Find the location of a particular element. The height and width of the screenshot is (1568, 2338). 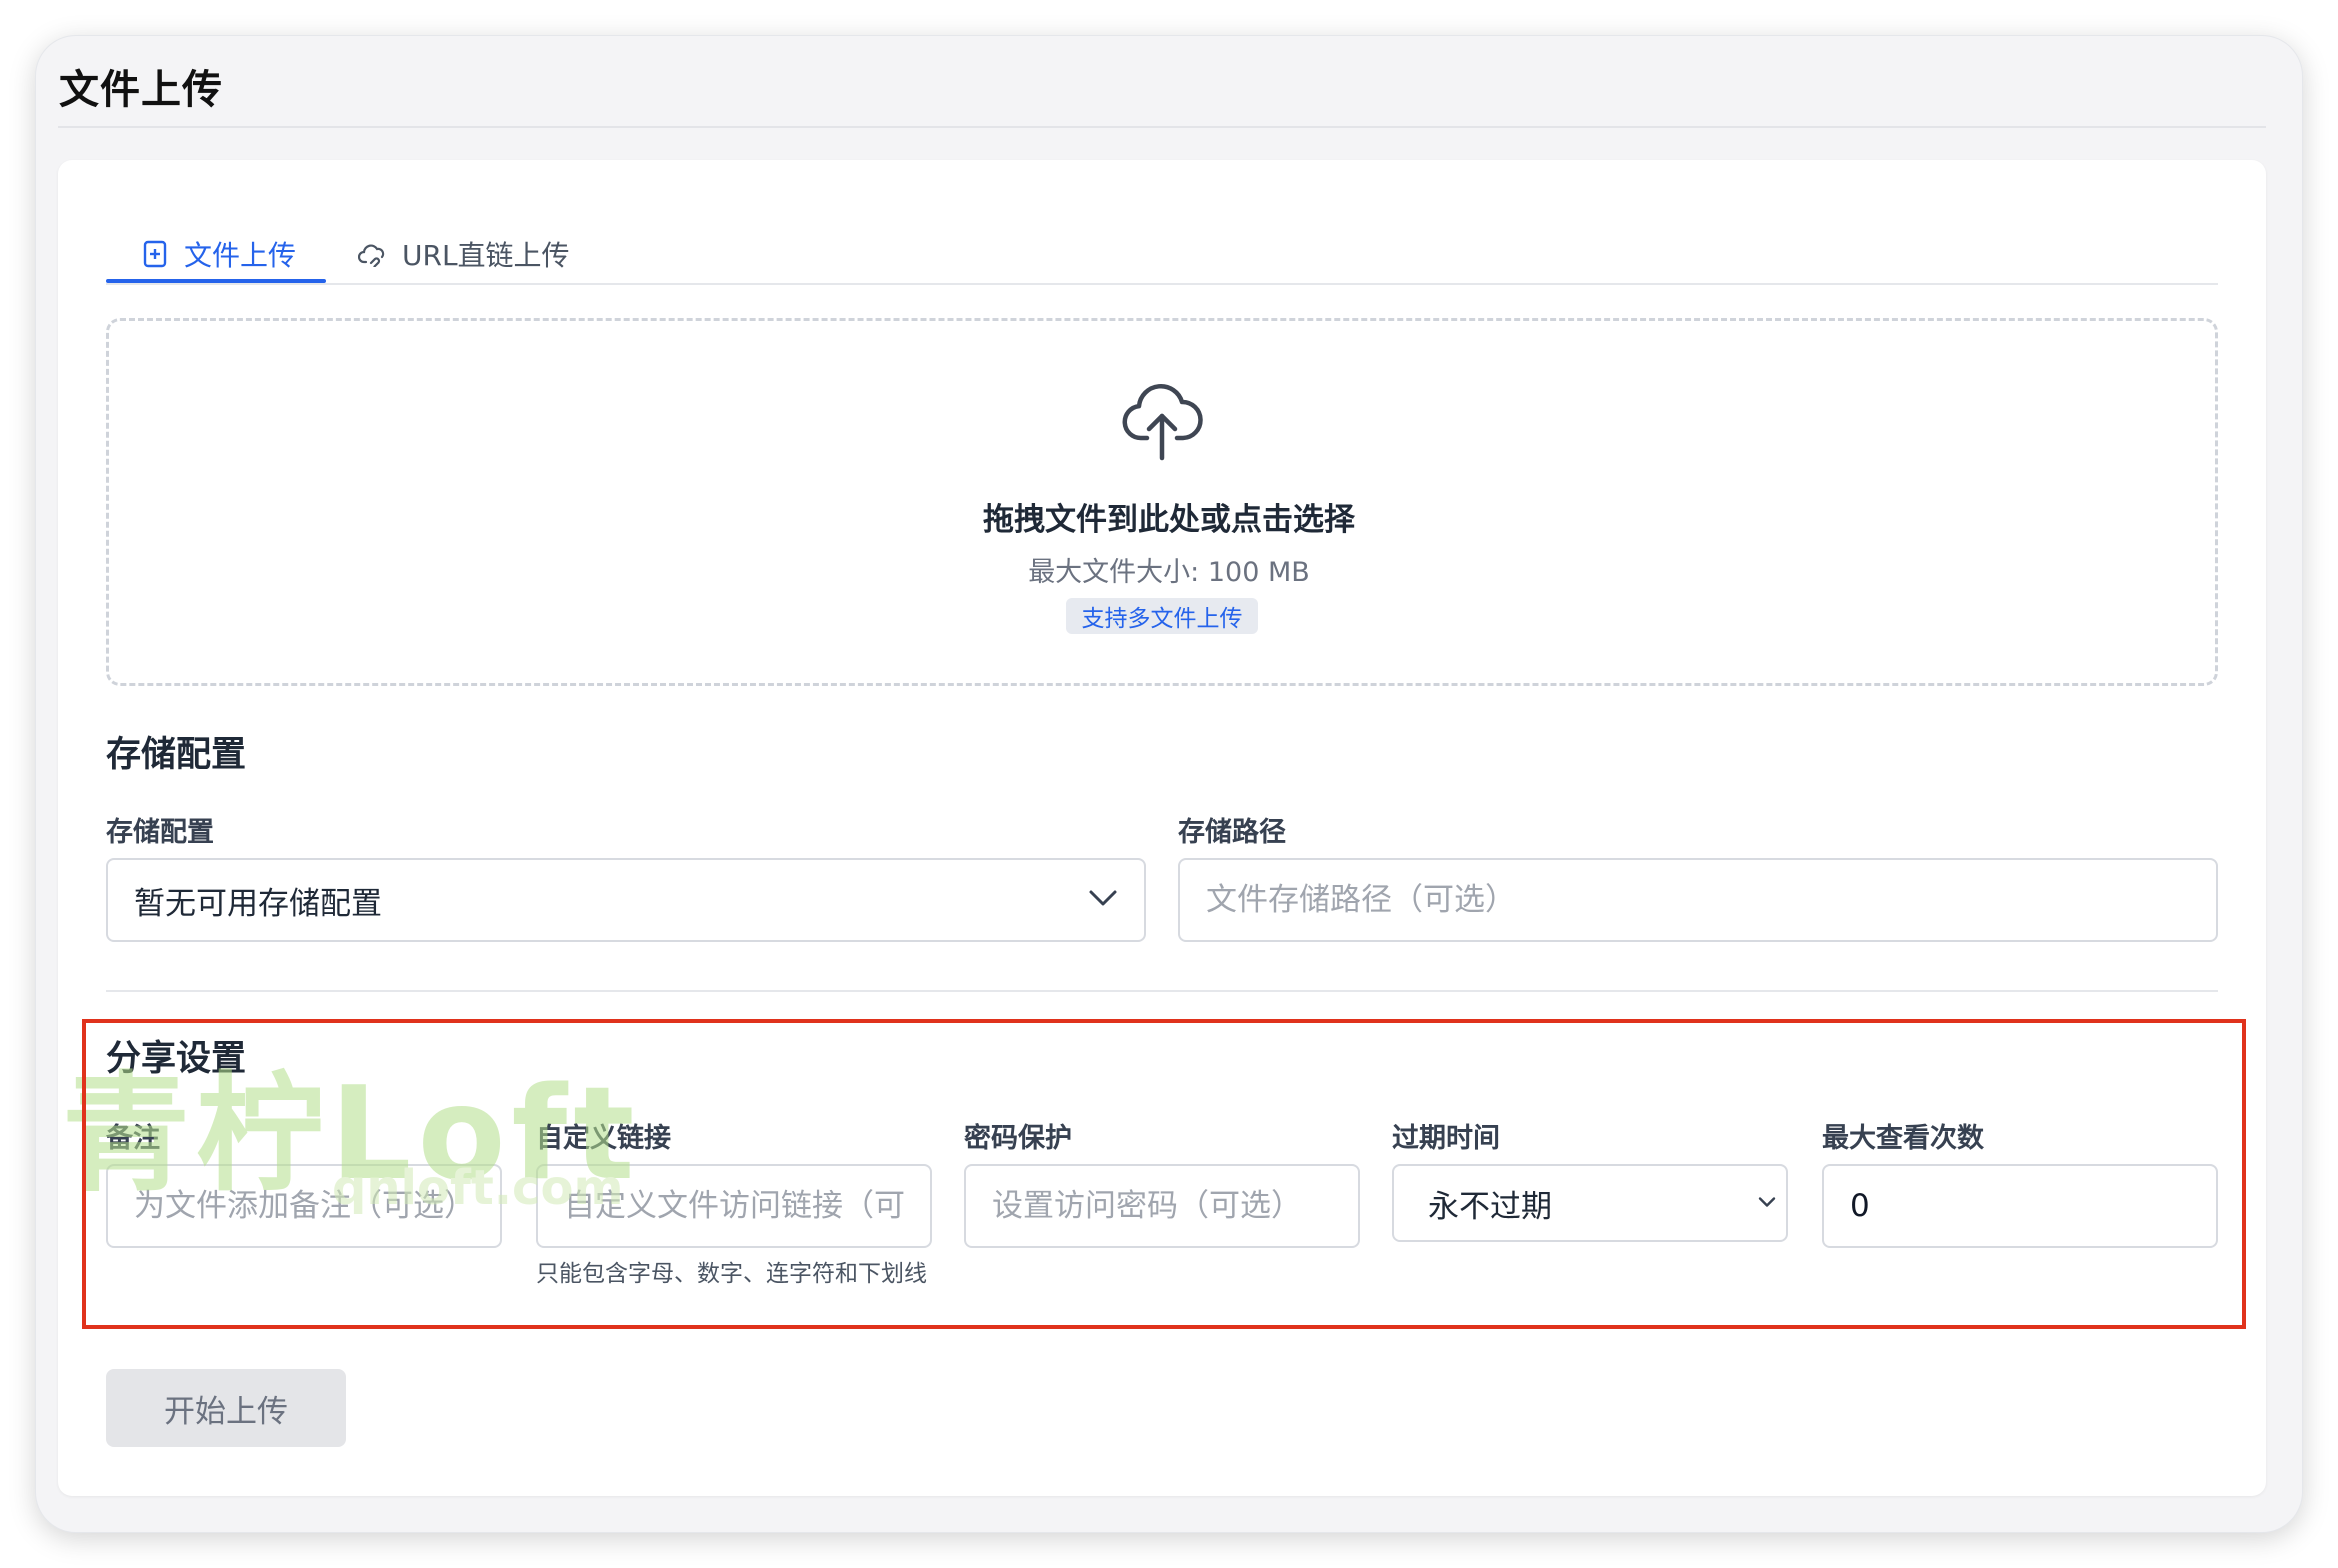

storage-path-label: 存储路径 is located at coordinates (1232, 832).